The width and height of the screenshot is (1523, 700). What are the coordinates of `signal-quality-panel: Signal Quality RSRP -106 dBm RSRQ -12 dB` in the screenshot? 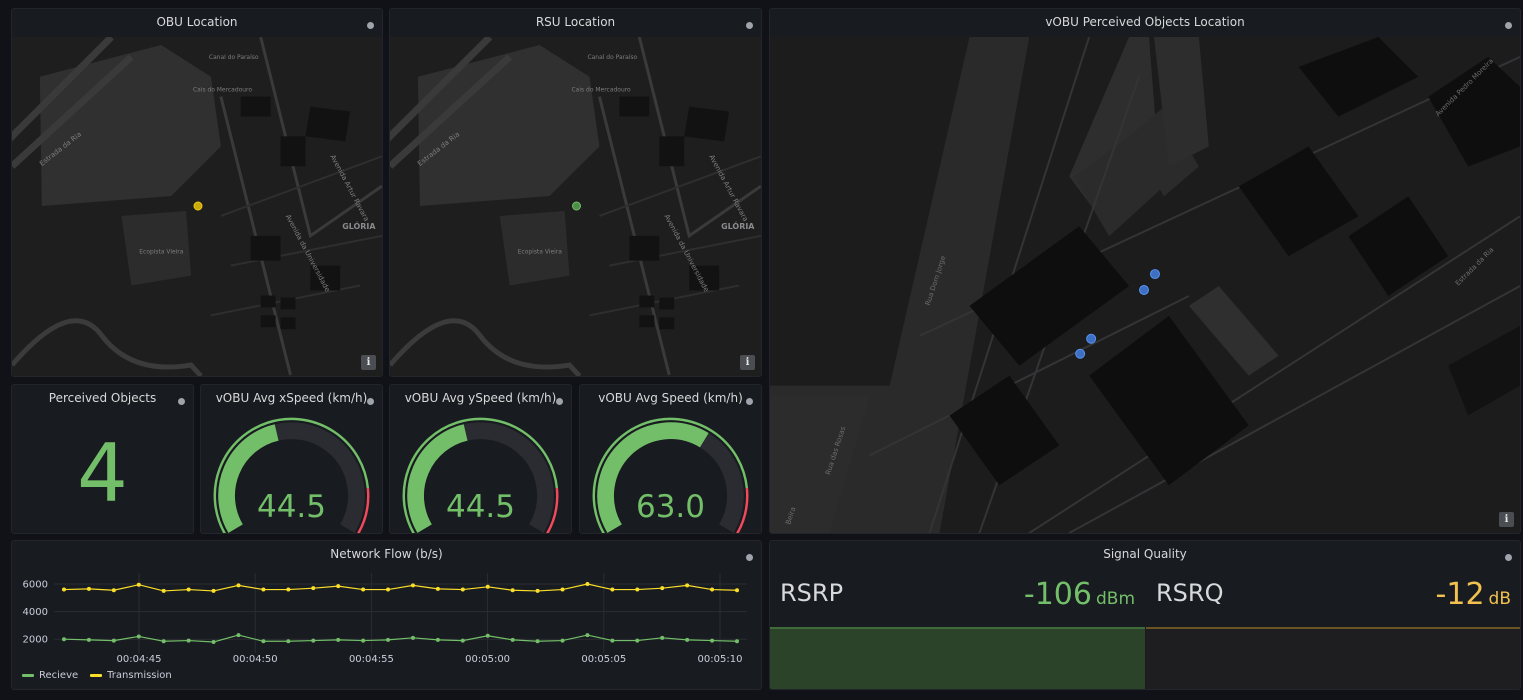 It's located at (1145, 615).